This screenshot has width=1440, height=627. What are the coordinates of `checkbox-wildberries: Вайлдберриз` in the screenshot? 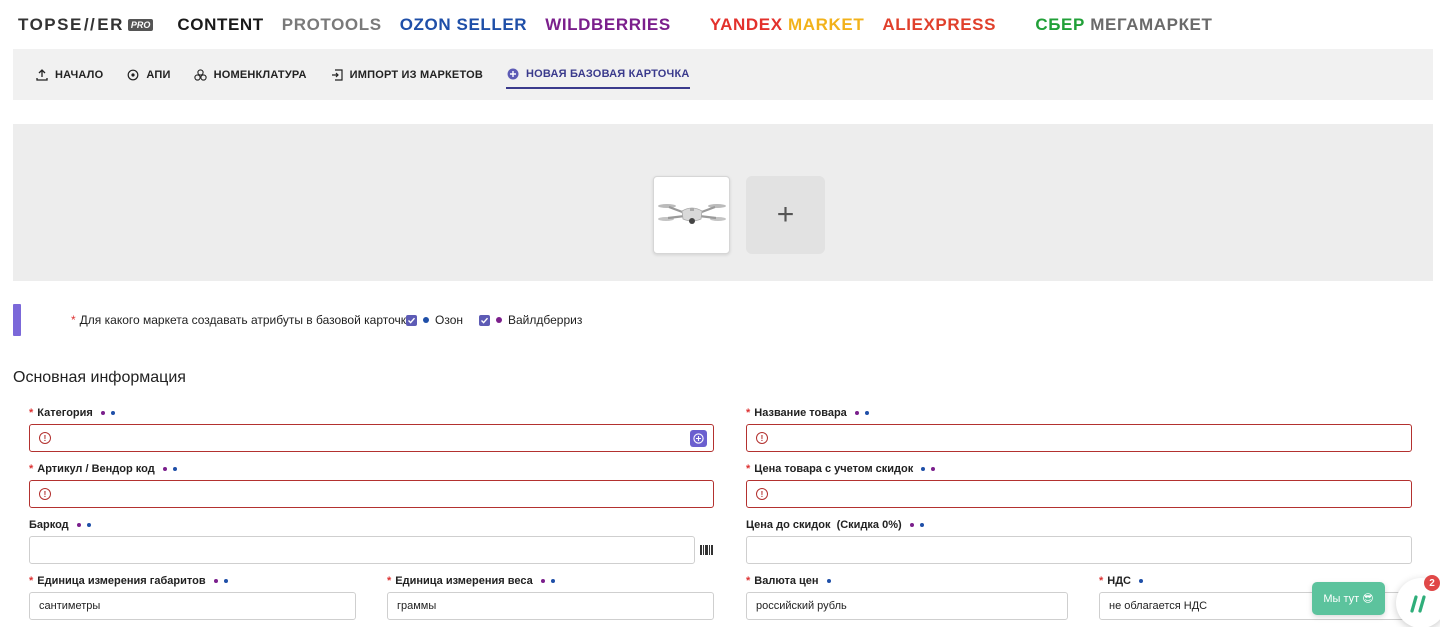 It's located at (530, 320).